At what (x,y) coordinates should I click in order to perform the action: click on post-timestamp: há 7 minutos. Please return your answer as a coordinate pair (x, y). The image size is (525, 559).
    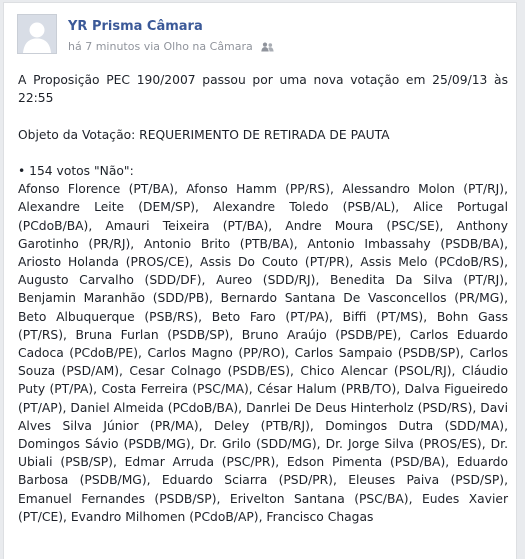
    Looking at the image, I should click on (104, 46).